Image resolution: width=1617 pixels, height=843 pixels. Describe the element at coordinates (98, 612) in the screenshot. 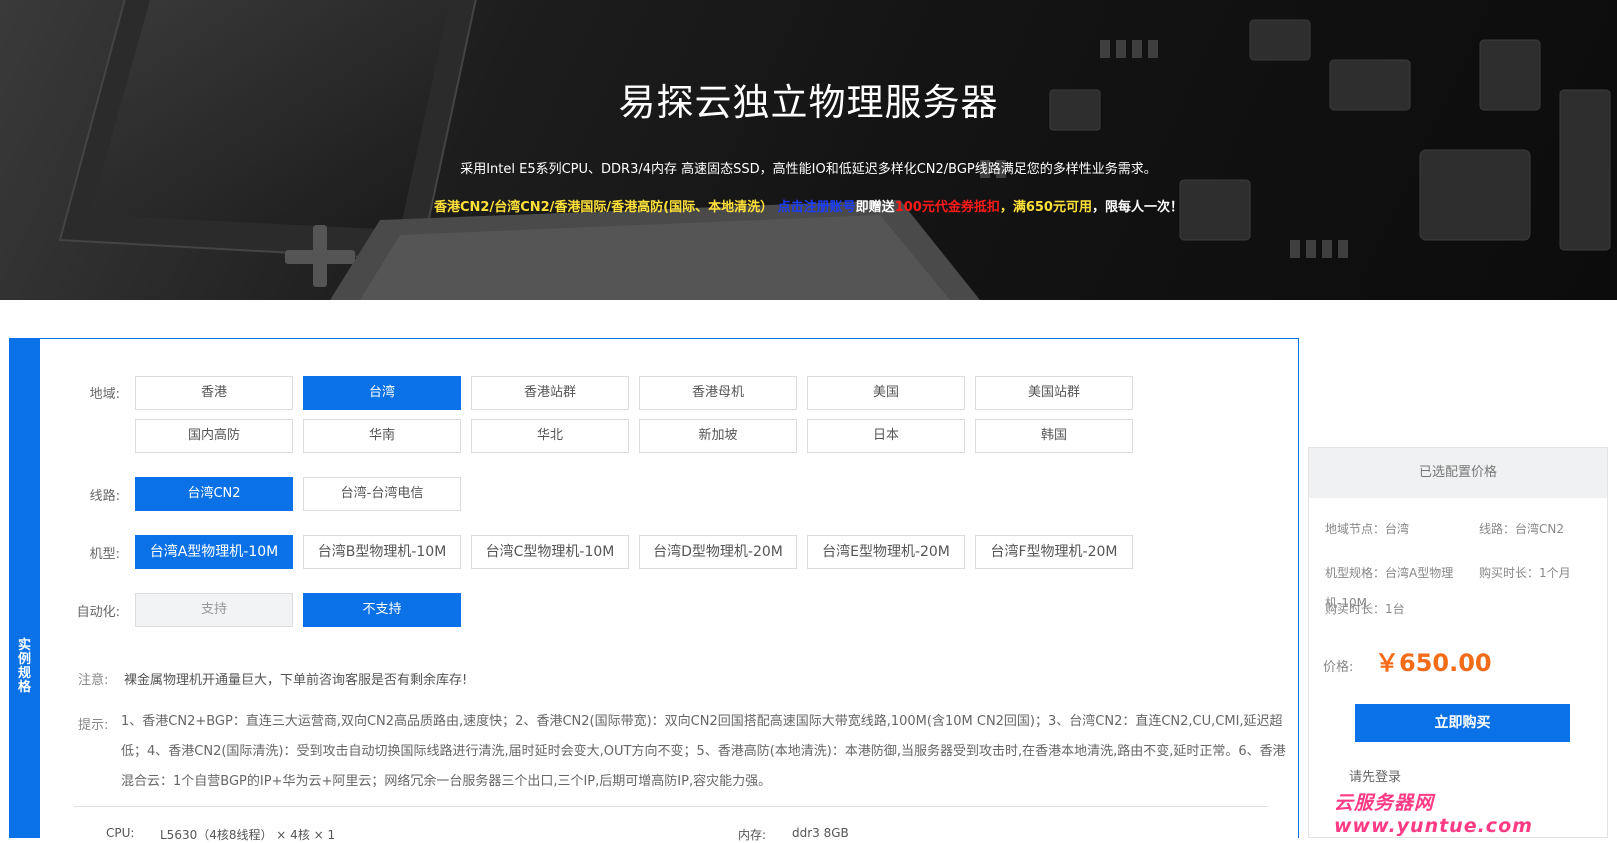

I see `automation-label: 自动化:` at that location.